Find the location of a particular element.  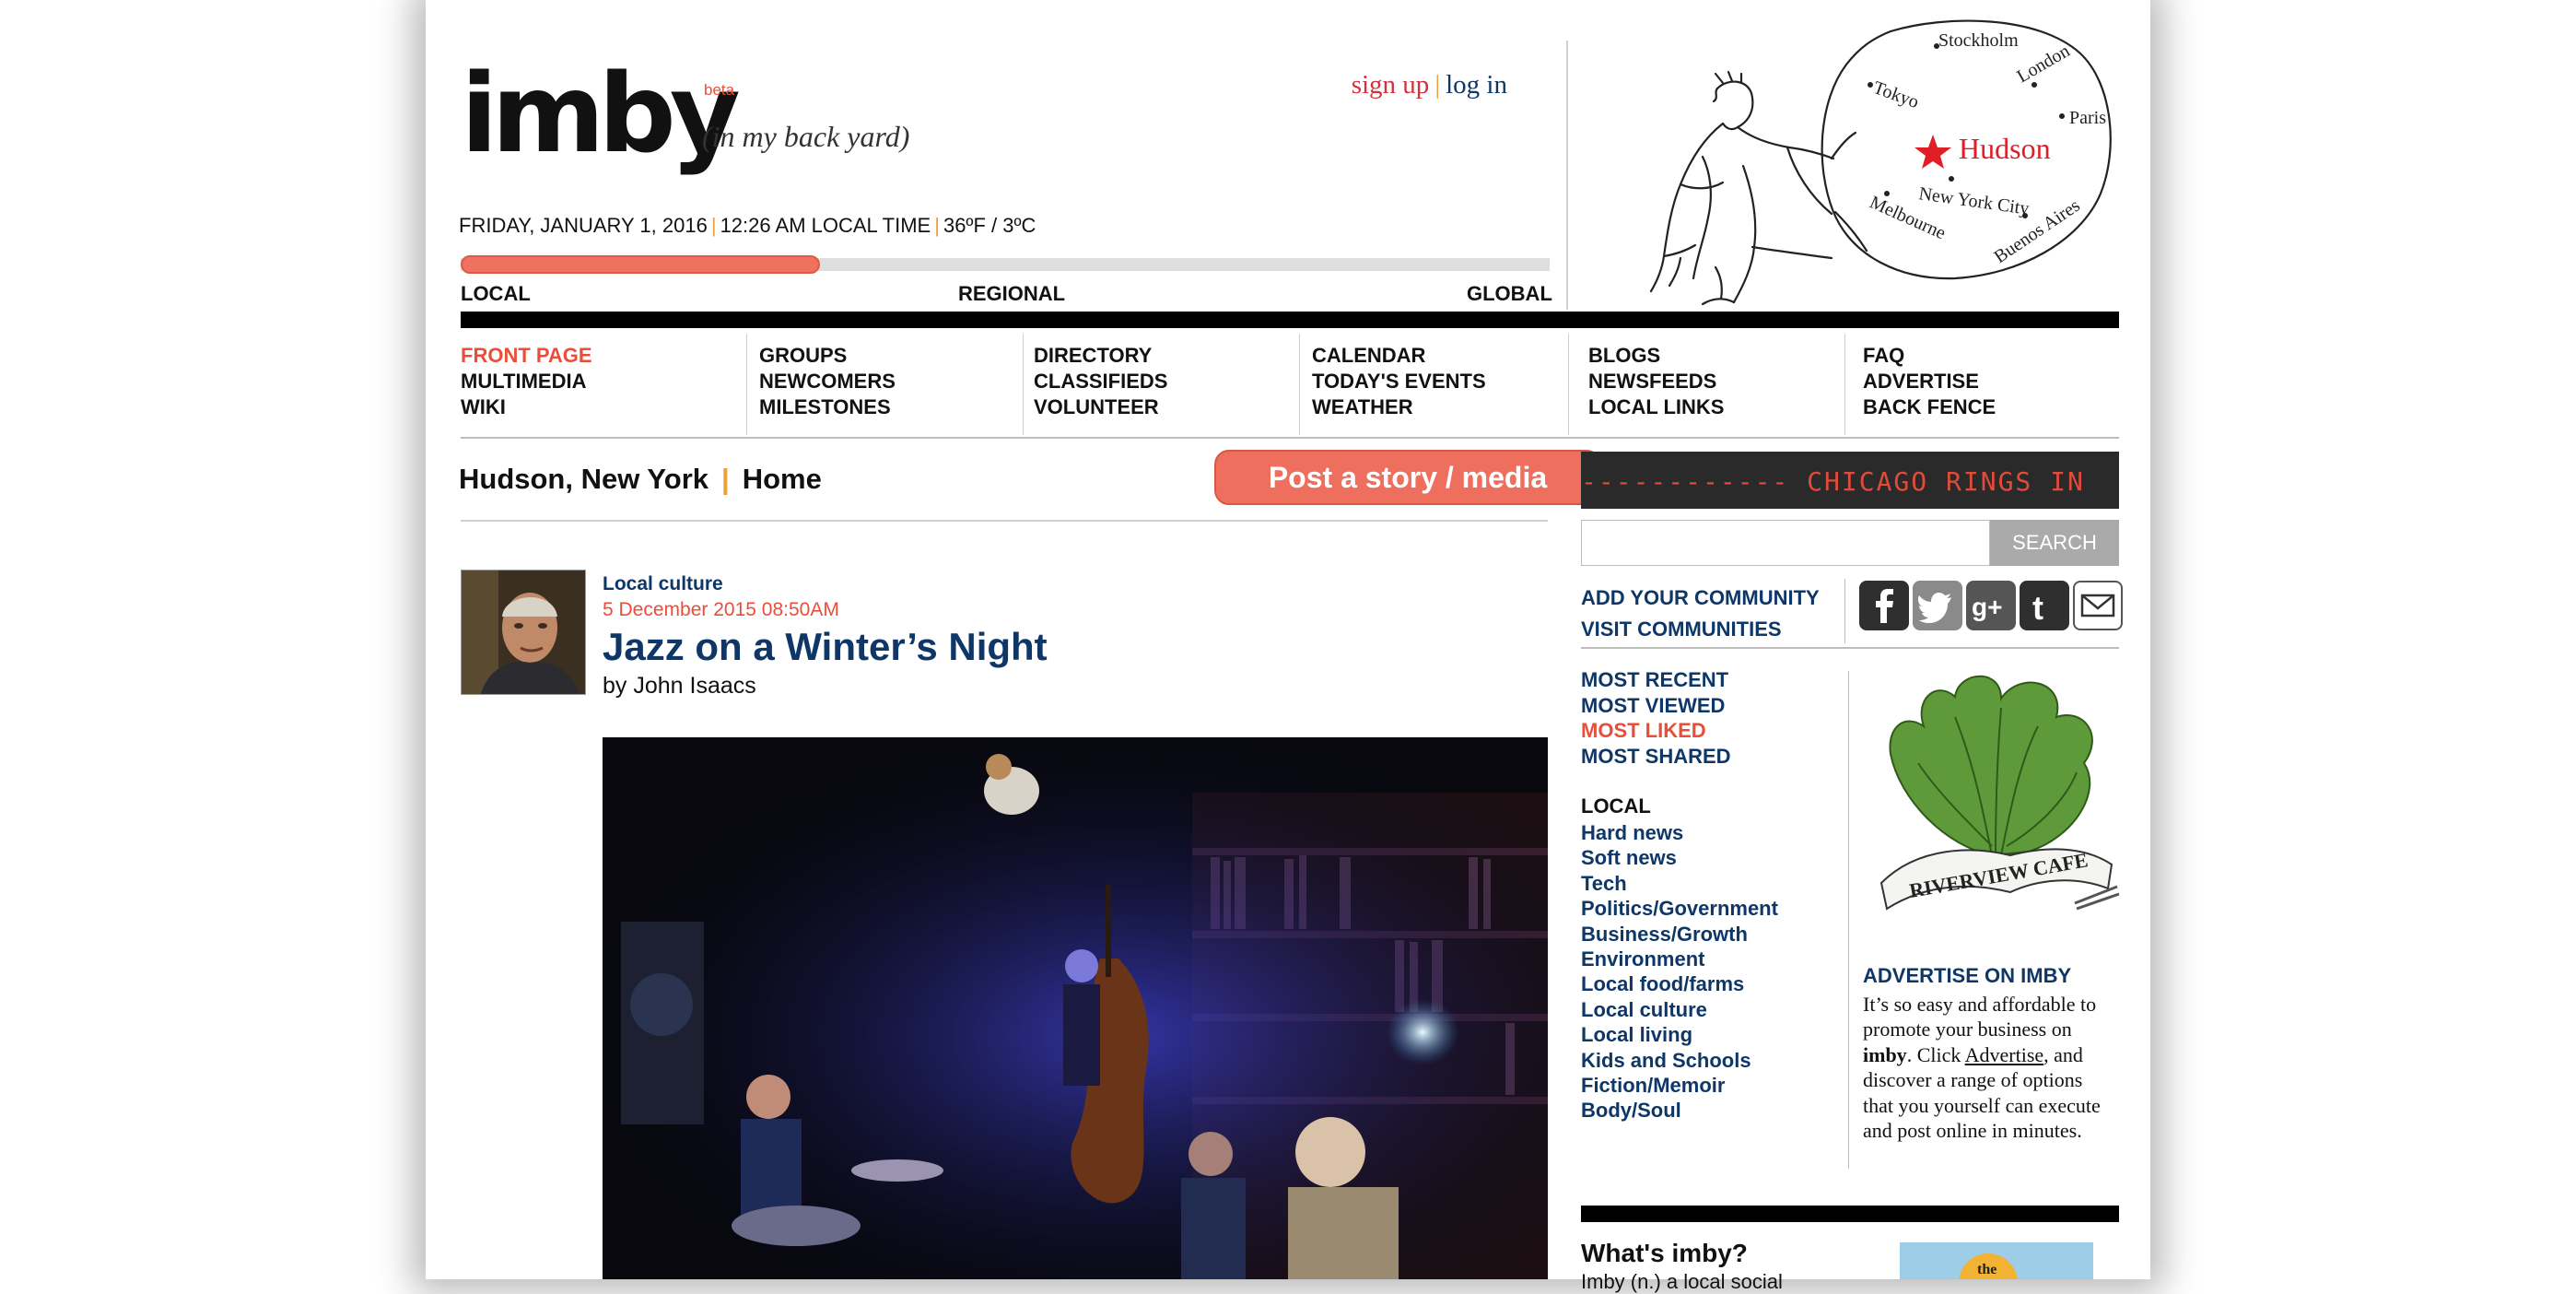

nav-advertise: ADVERTISE is located at coordinates (1929, 381).